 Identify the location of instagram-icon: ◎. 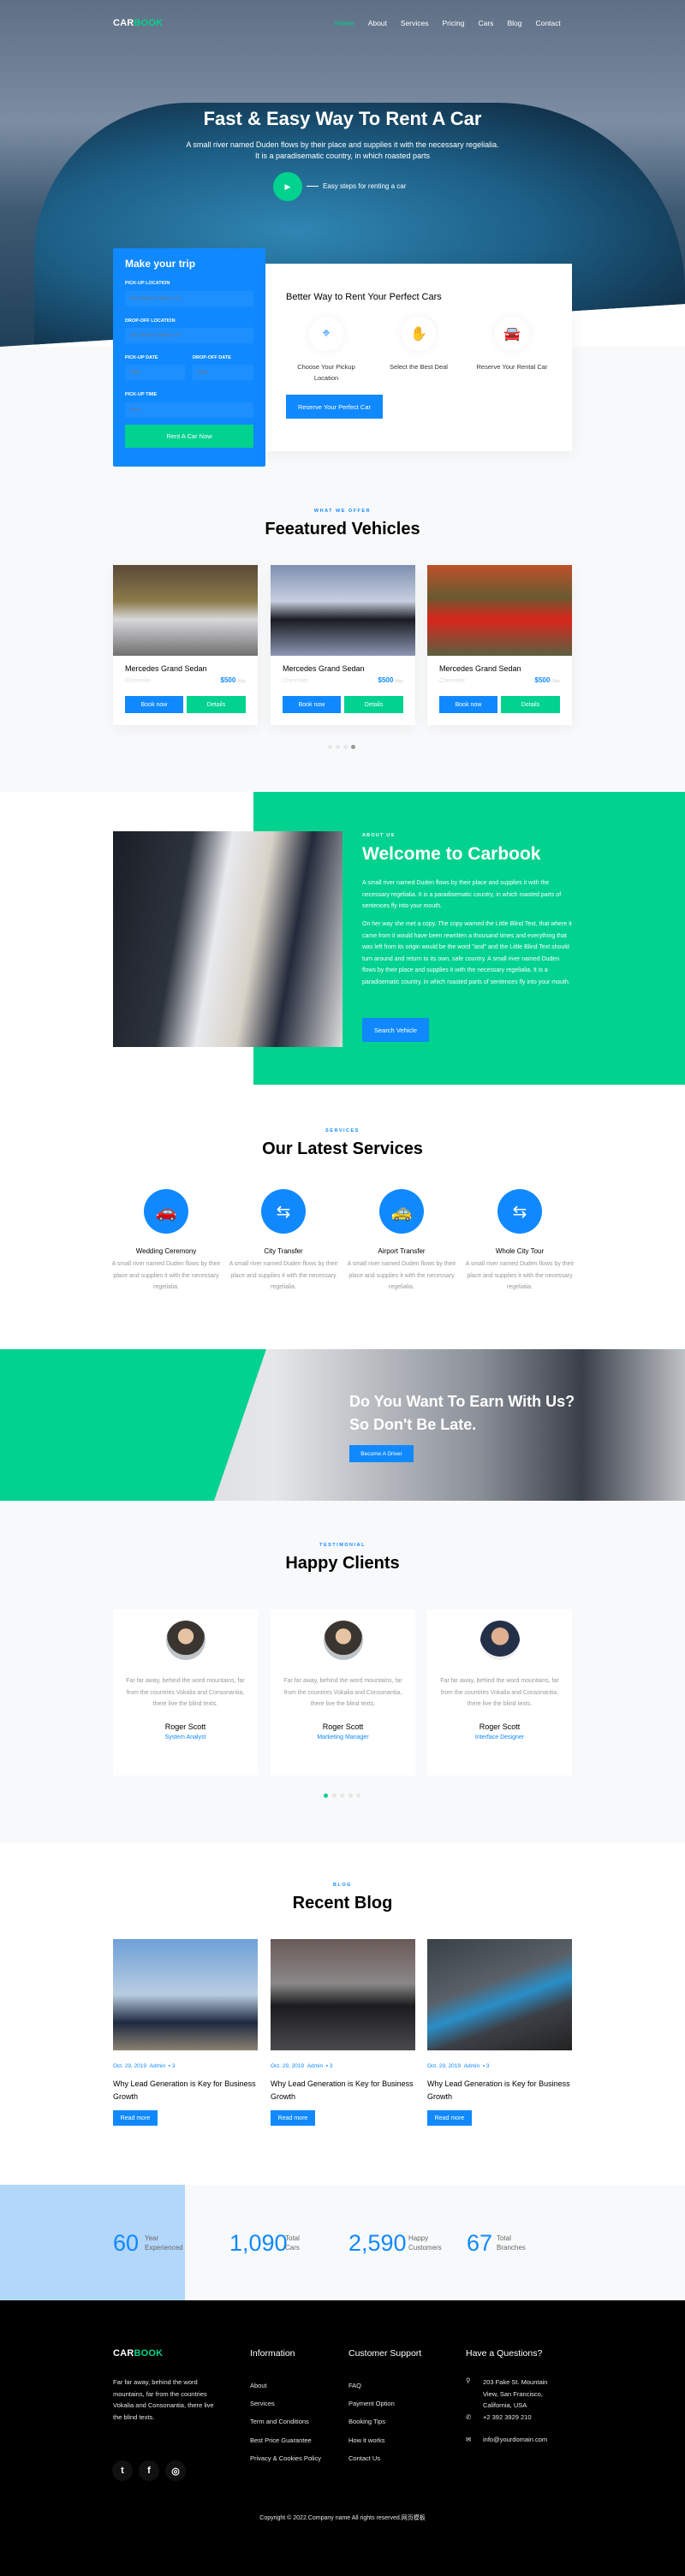
(175, 2471).